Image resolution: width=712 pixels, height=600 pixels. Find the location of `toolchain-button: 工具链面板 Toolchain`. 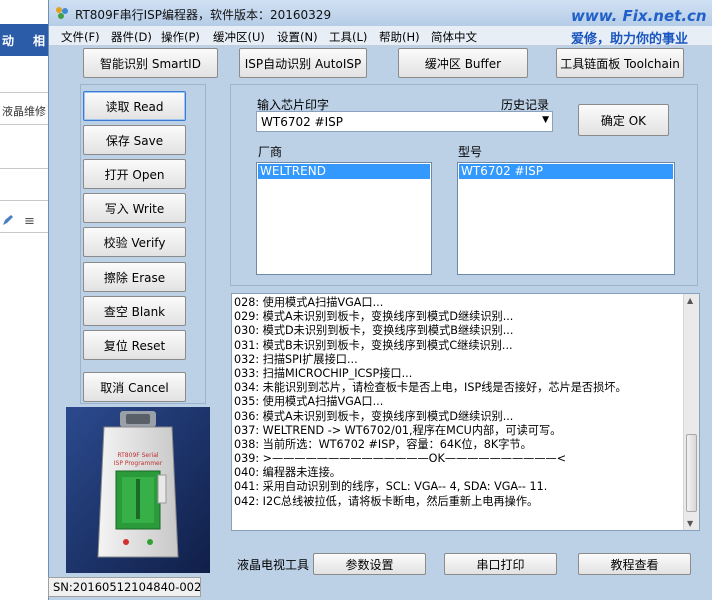

toolchain-button: 工具链面板 Toolchain is located at coordinates (620, 63).